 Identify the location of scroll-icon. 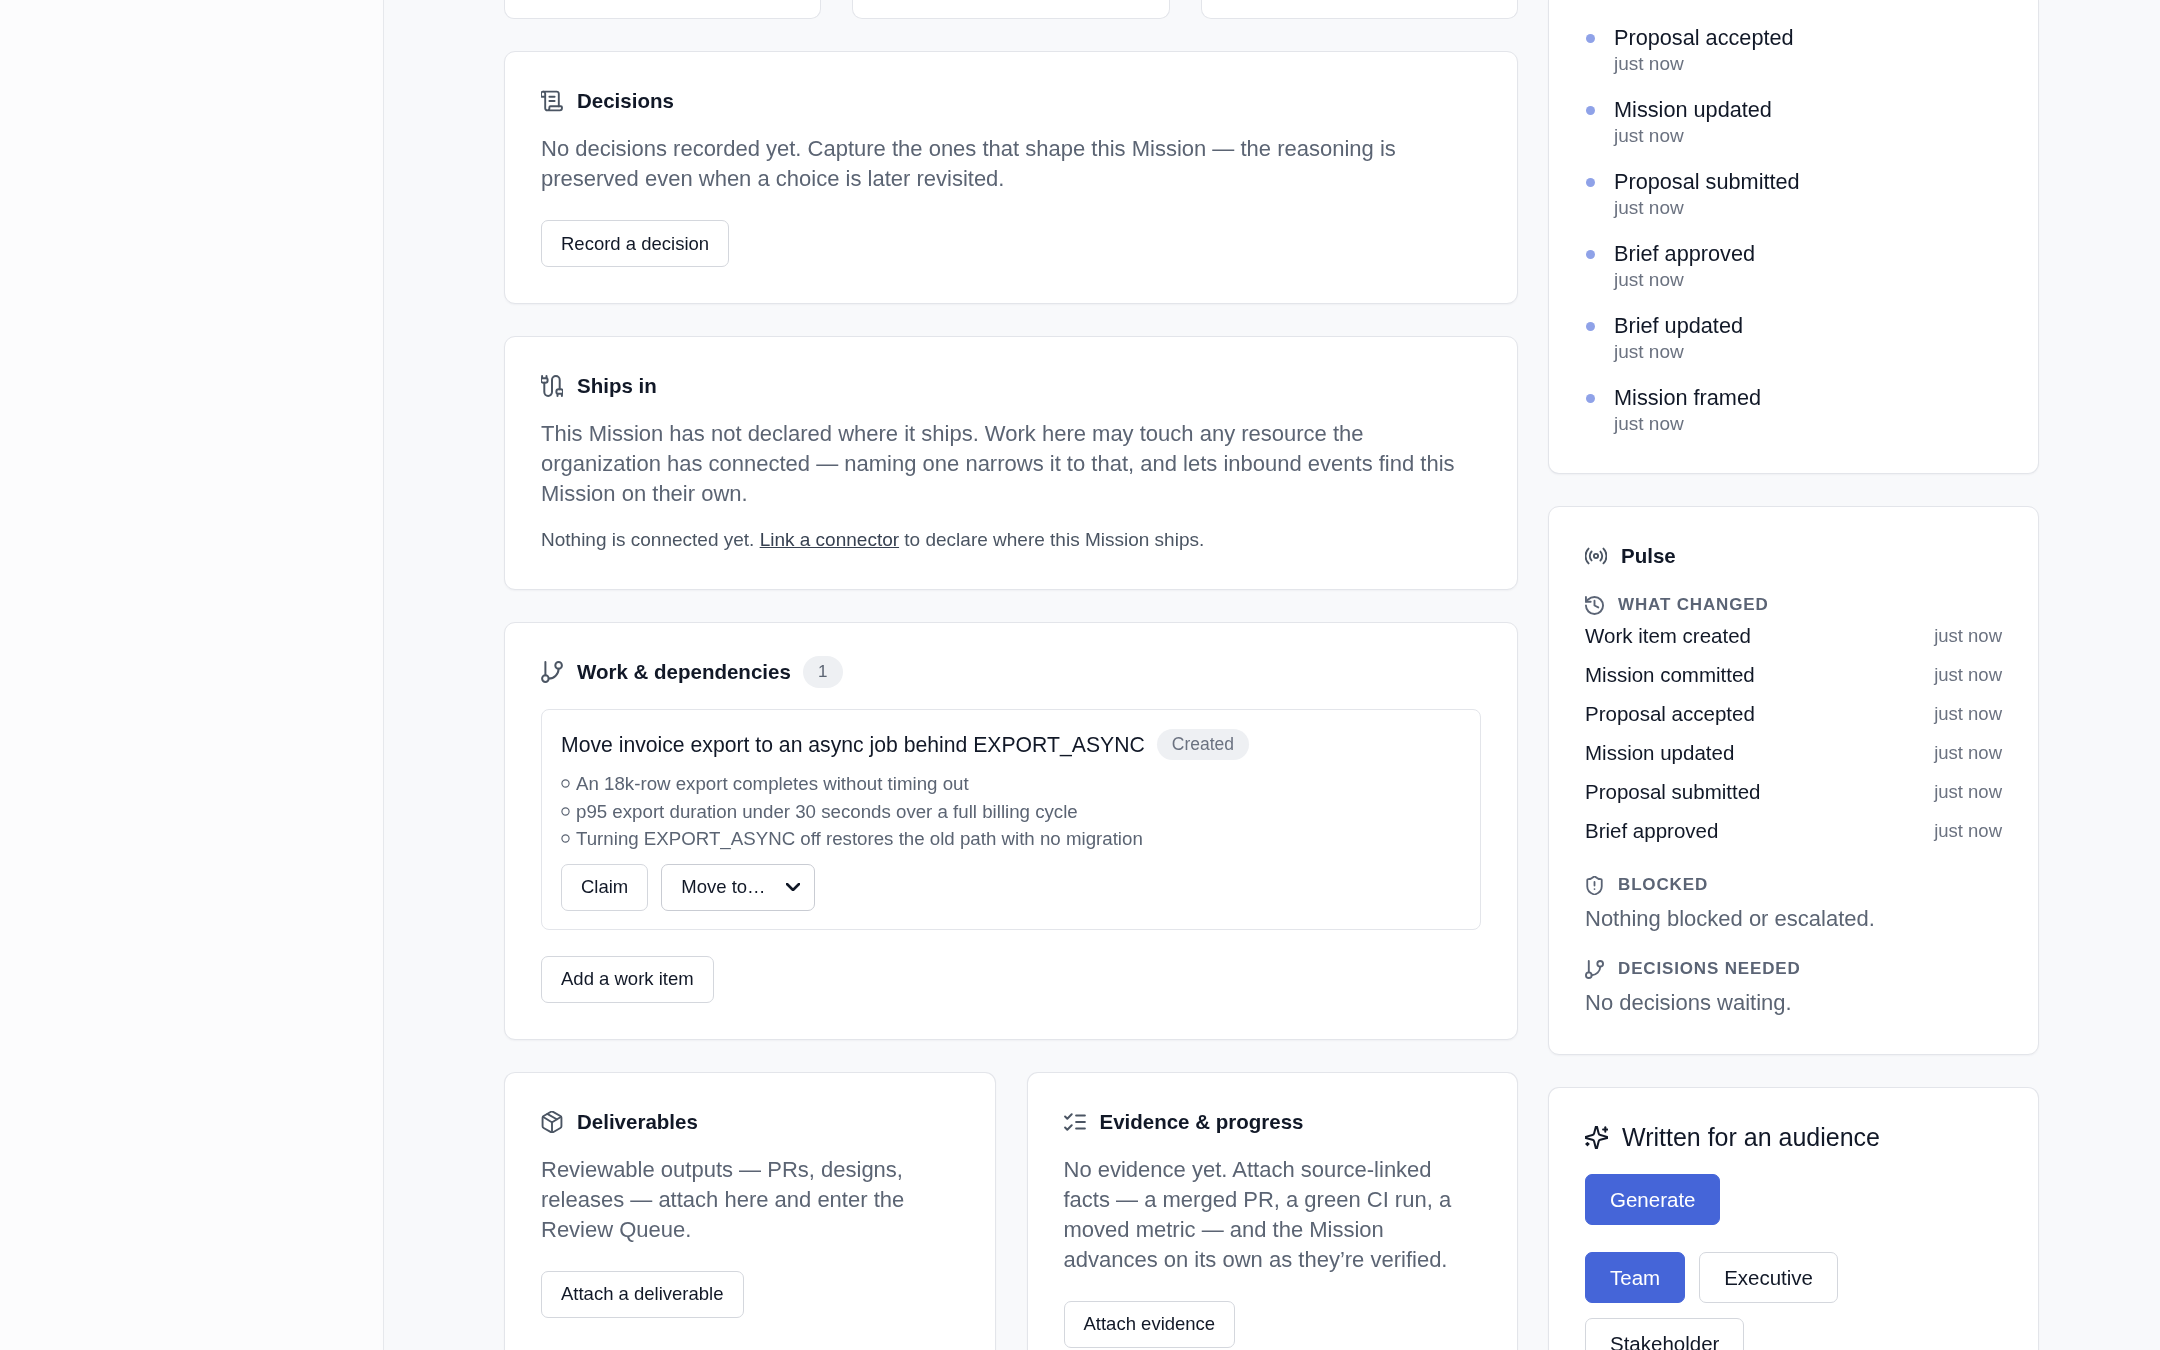
(552, 101).